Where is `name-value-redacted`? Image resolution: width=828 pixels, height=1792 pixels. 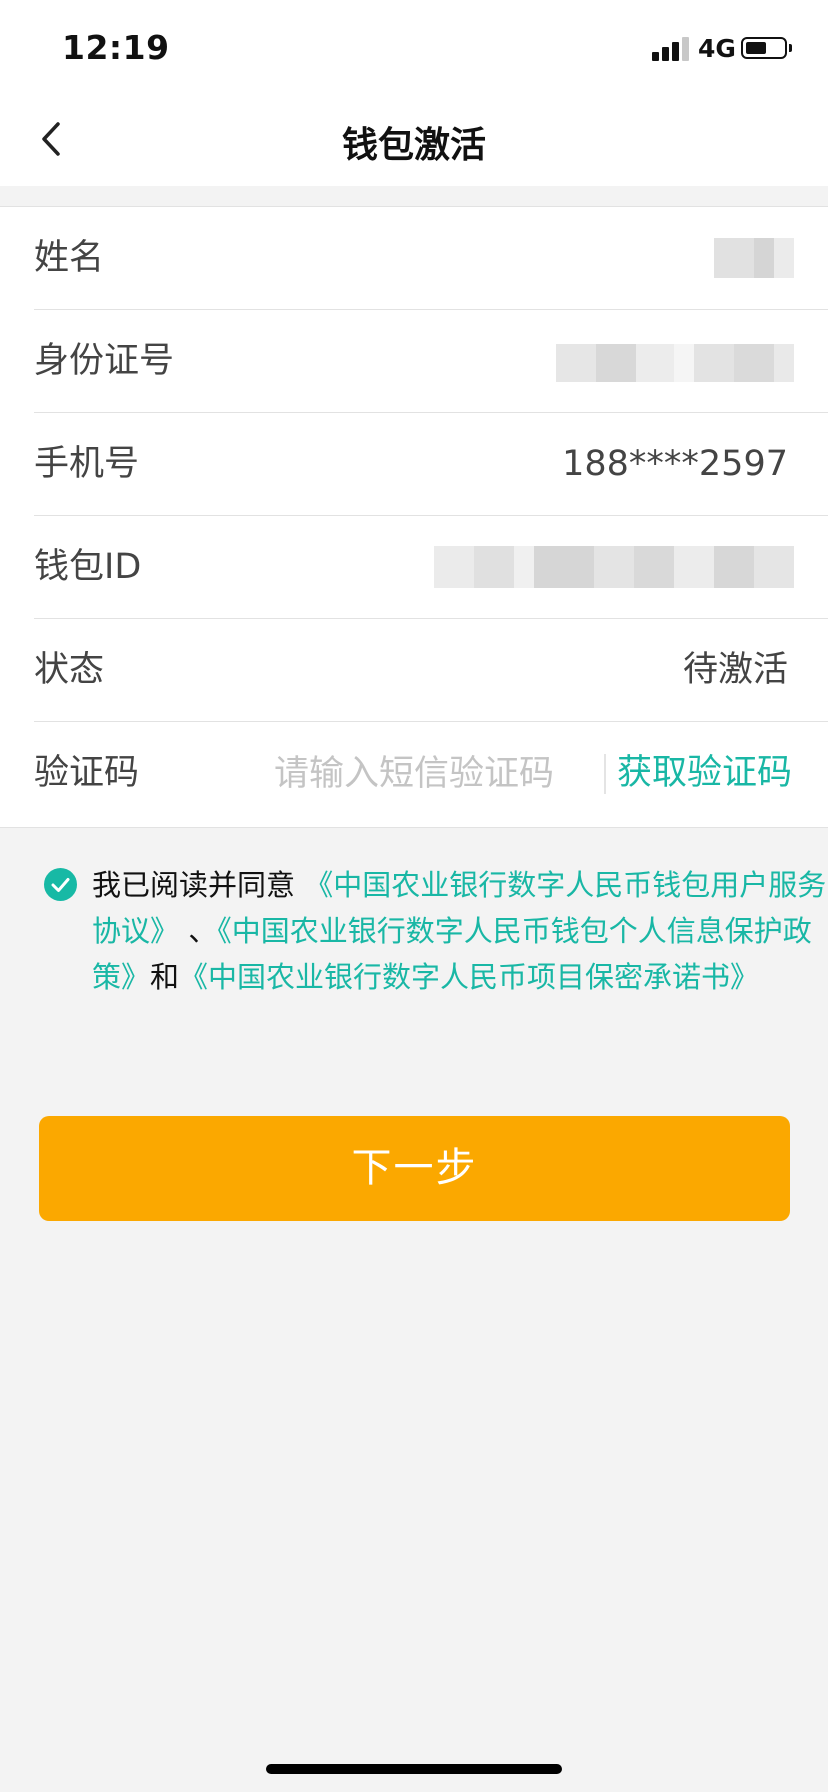
name-value-redacted is located at coordinates (754, 258).